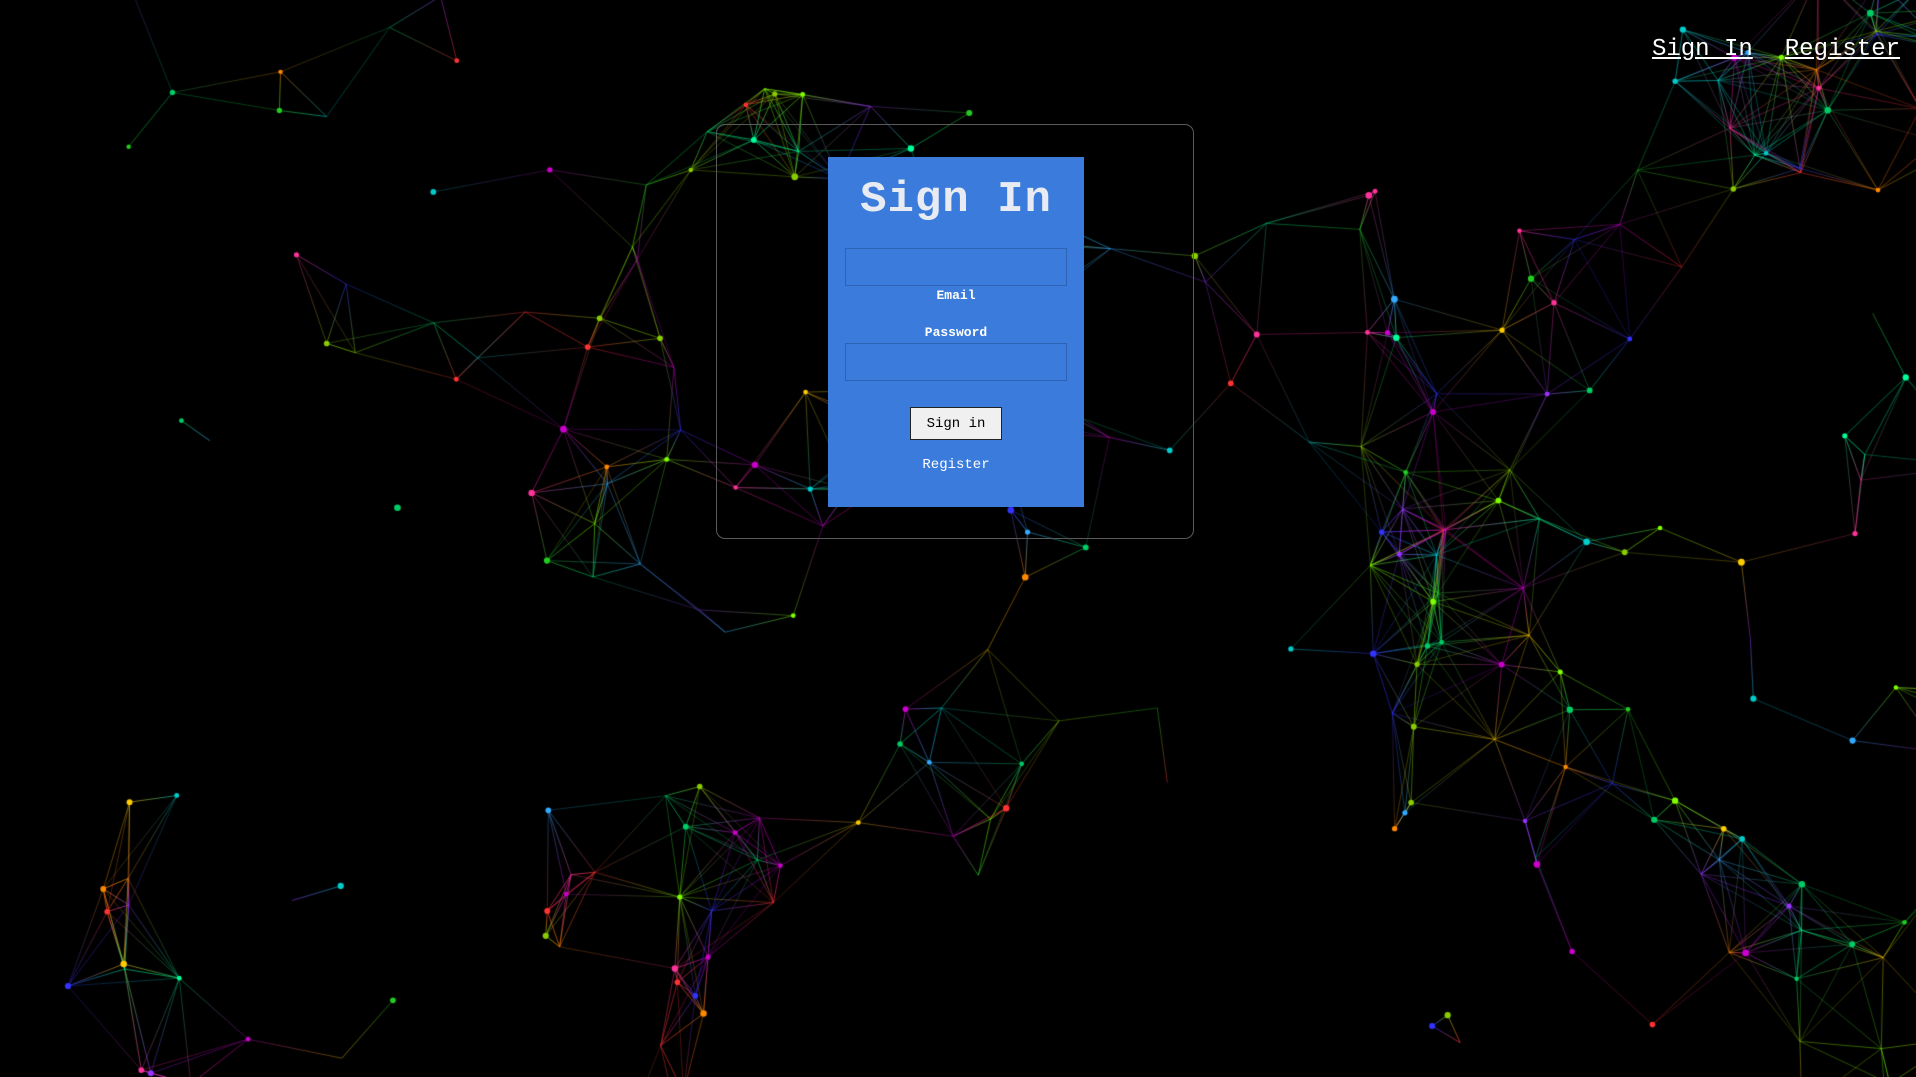 The width and height of the screenshot is (1916, 1077). What do you see at coordinates (956, 465) in the screenshot?
I see `register-link: Register` at bounding box center [956, 465].